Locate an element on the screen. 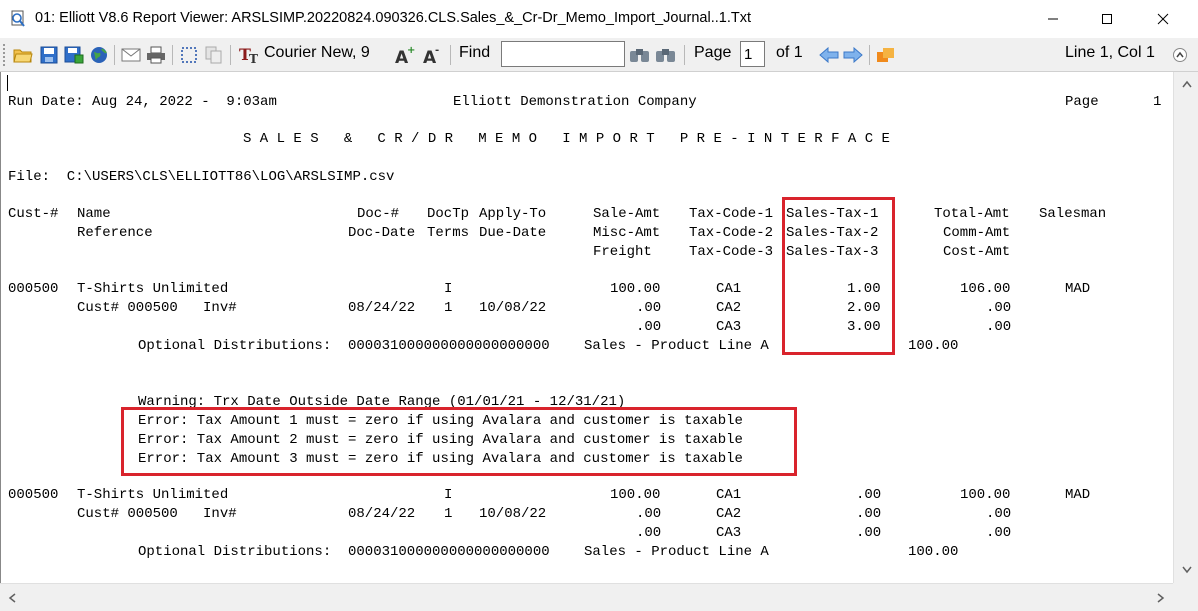 Image resolution: width=1198 pixels, height=611 pixels. col-cost-amt: Cost-Amt is located at coordinates (977, 252).